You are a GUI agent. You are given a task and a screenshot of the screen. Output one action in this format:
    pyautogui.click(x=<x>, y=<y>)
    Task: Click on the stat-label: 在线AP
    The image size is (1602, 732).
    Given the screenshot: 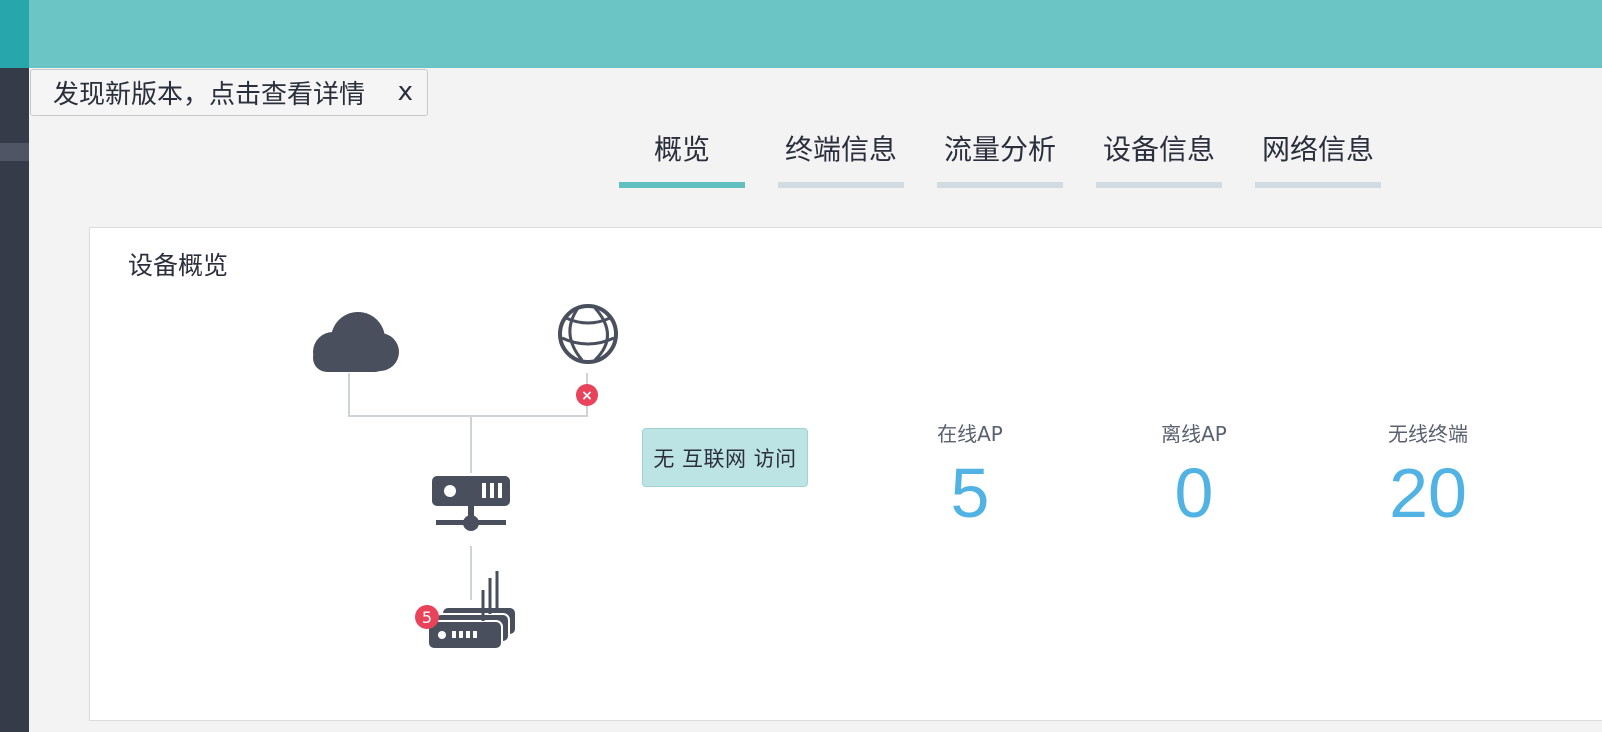 What is the action you would take?
    pyautogui.click(x=970, y=434)
    